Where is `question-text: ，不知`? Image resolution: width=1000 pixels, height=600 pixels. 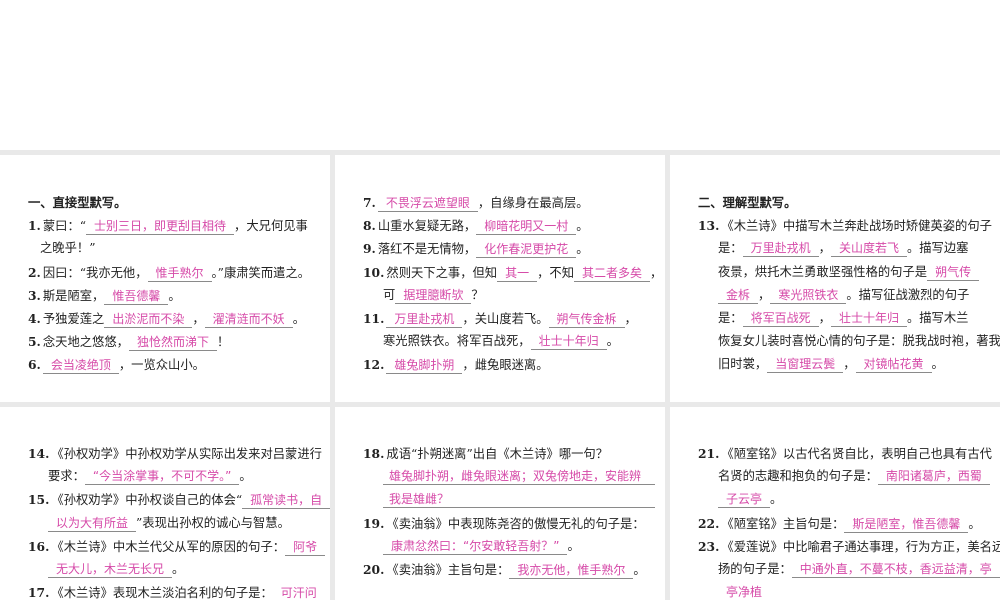
question-text: ，不知 is located at coordinates (556, 272).